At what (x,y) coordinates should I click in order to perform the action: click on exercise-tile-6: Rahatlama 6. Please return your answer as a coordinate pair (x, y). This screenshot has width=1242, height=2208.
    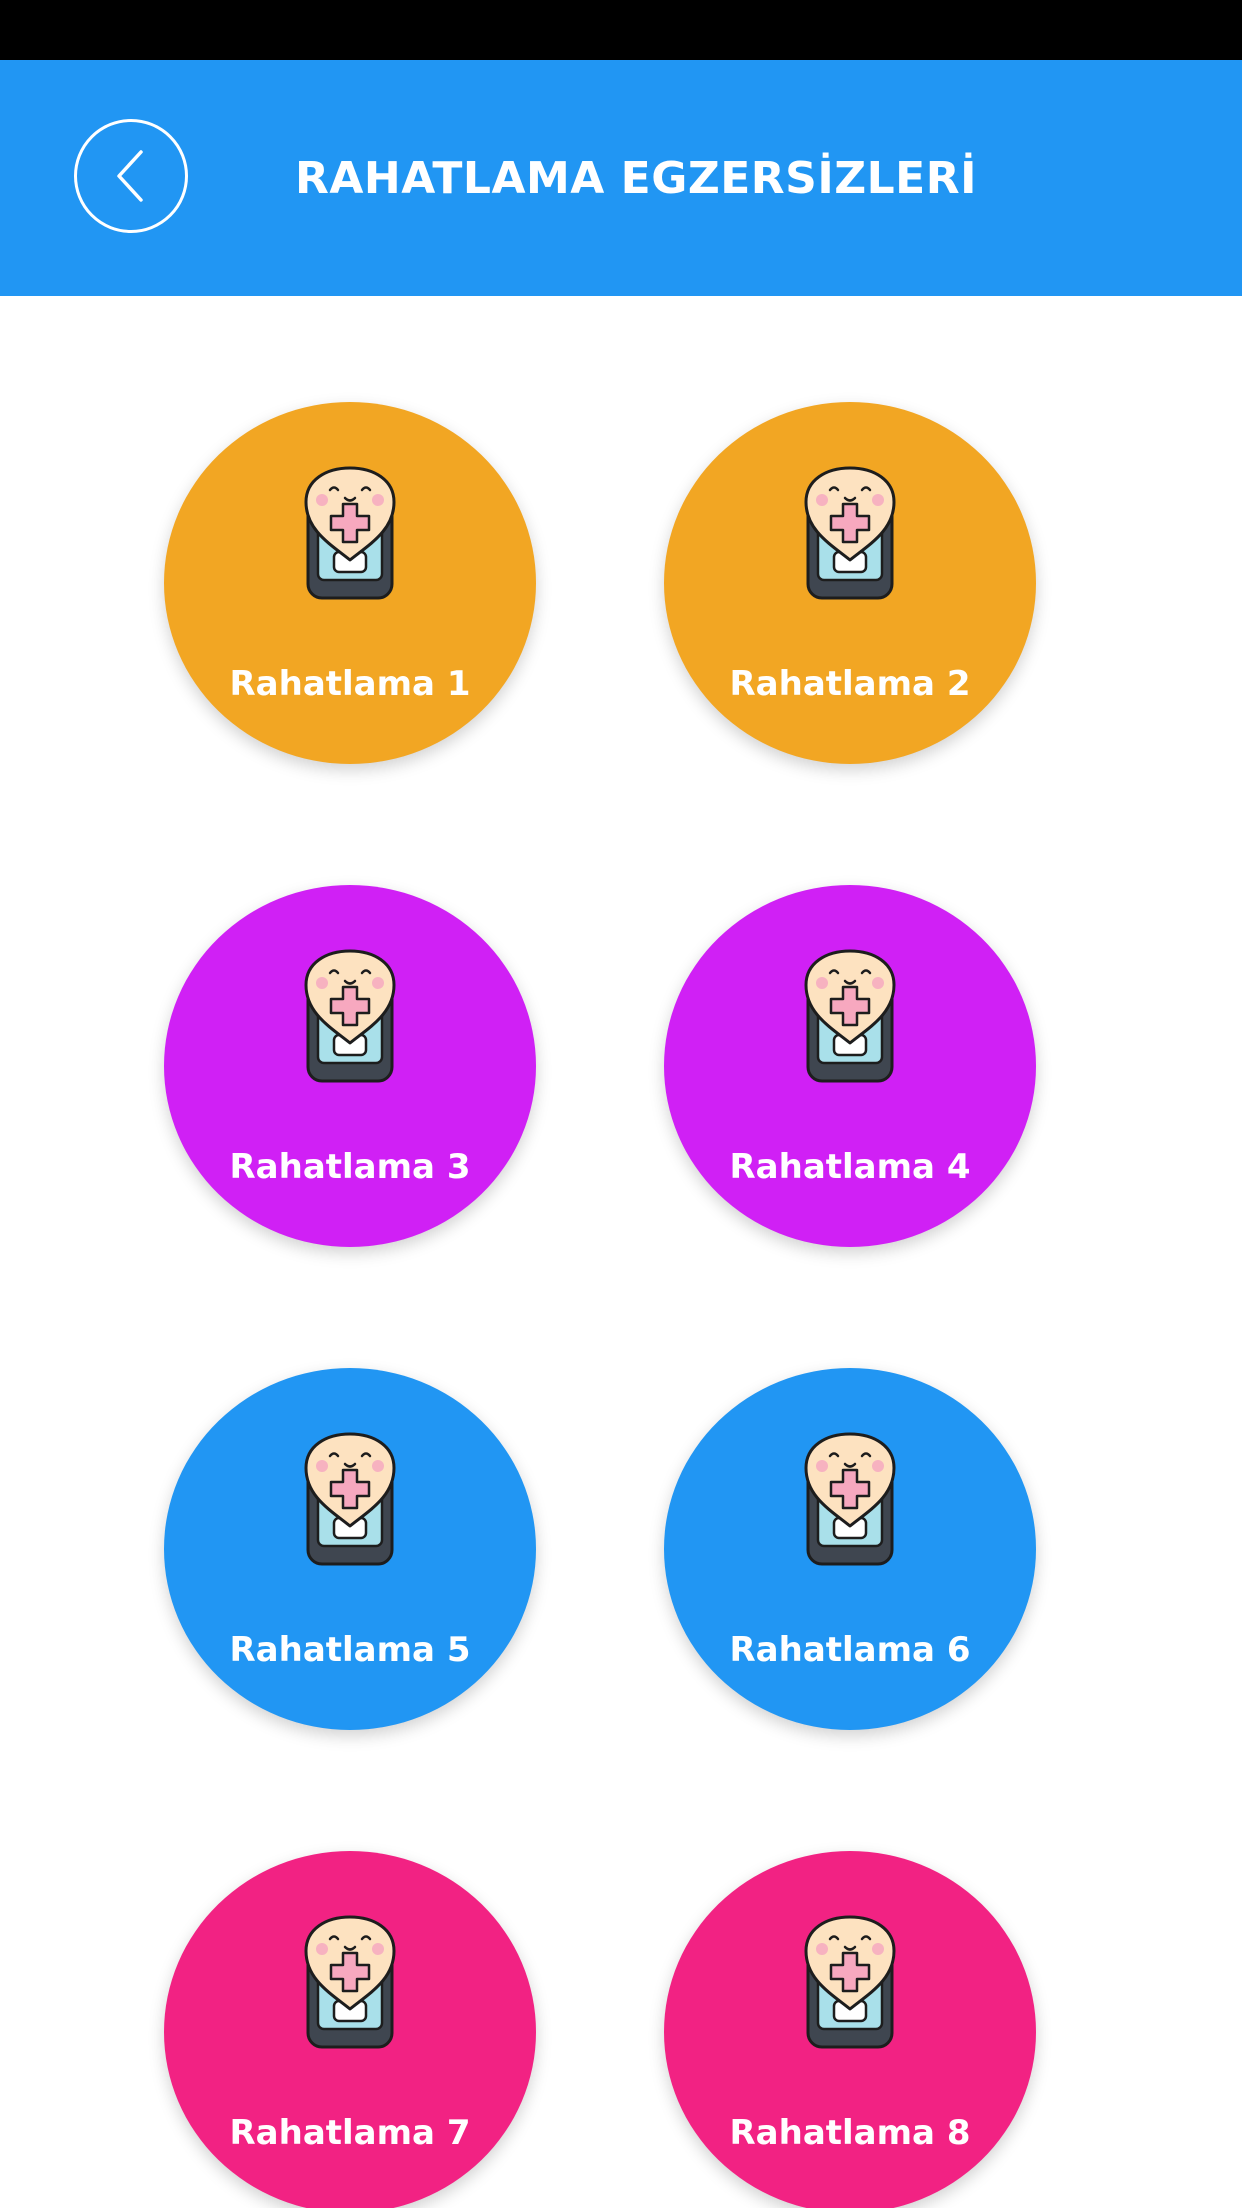
    Looking at the image, I should click on (850, 1549).